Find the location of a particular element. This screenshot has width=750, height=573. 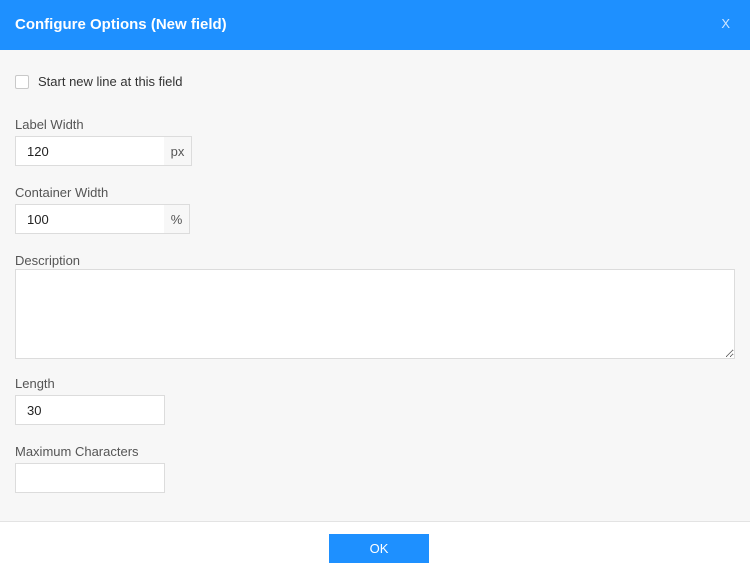

ok-button: OK is located at coordinates (379, 548).